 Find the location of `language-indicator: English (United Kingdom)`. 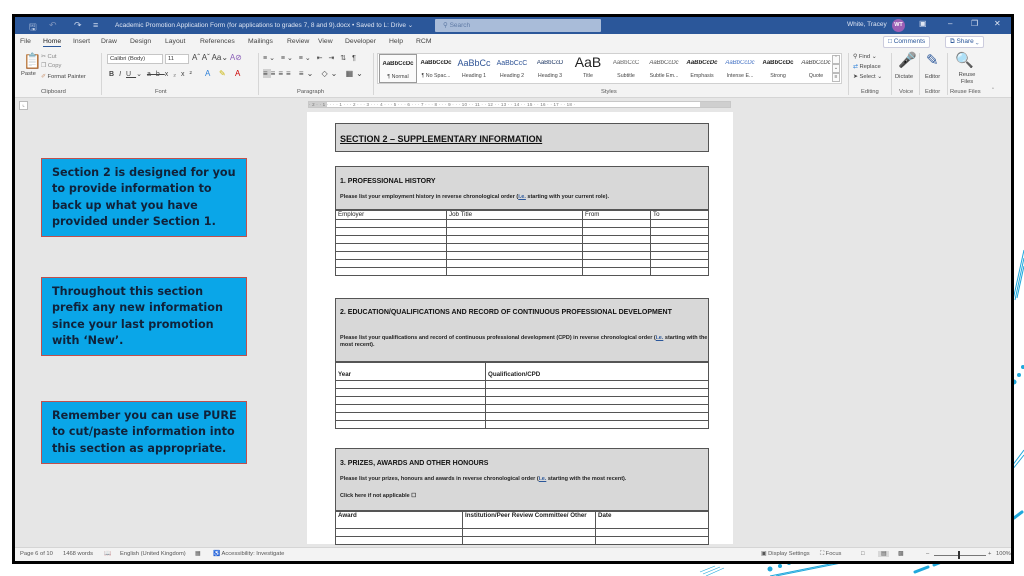

language-indicator: English (United Kingdom) is located at coordinates (153, 554).